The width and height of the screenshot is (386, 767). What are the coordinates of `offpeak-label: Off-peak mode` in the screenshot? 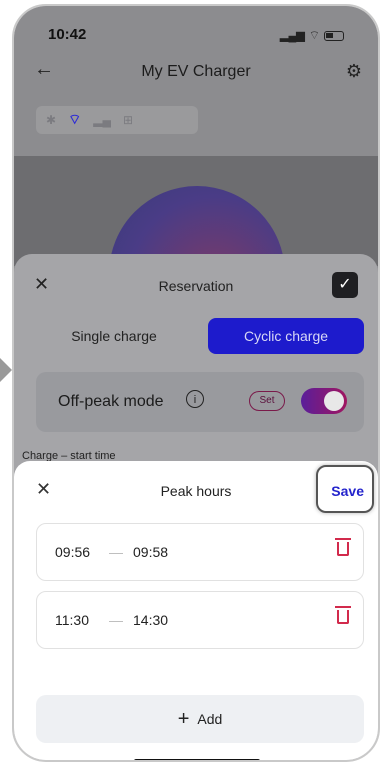 It's located at (111, 401).